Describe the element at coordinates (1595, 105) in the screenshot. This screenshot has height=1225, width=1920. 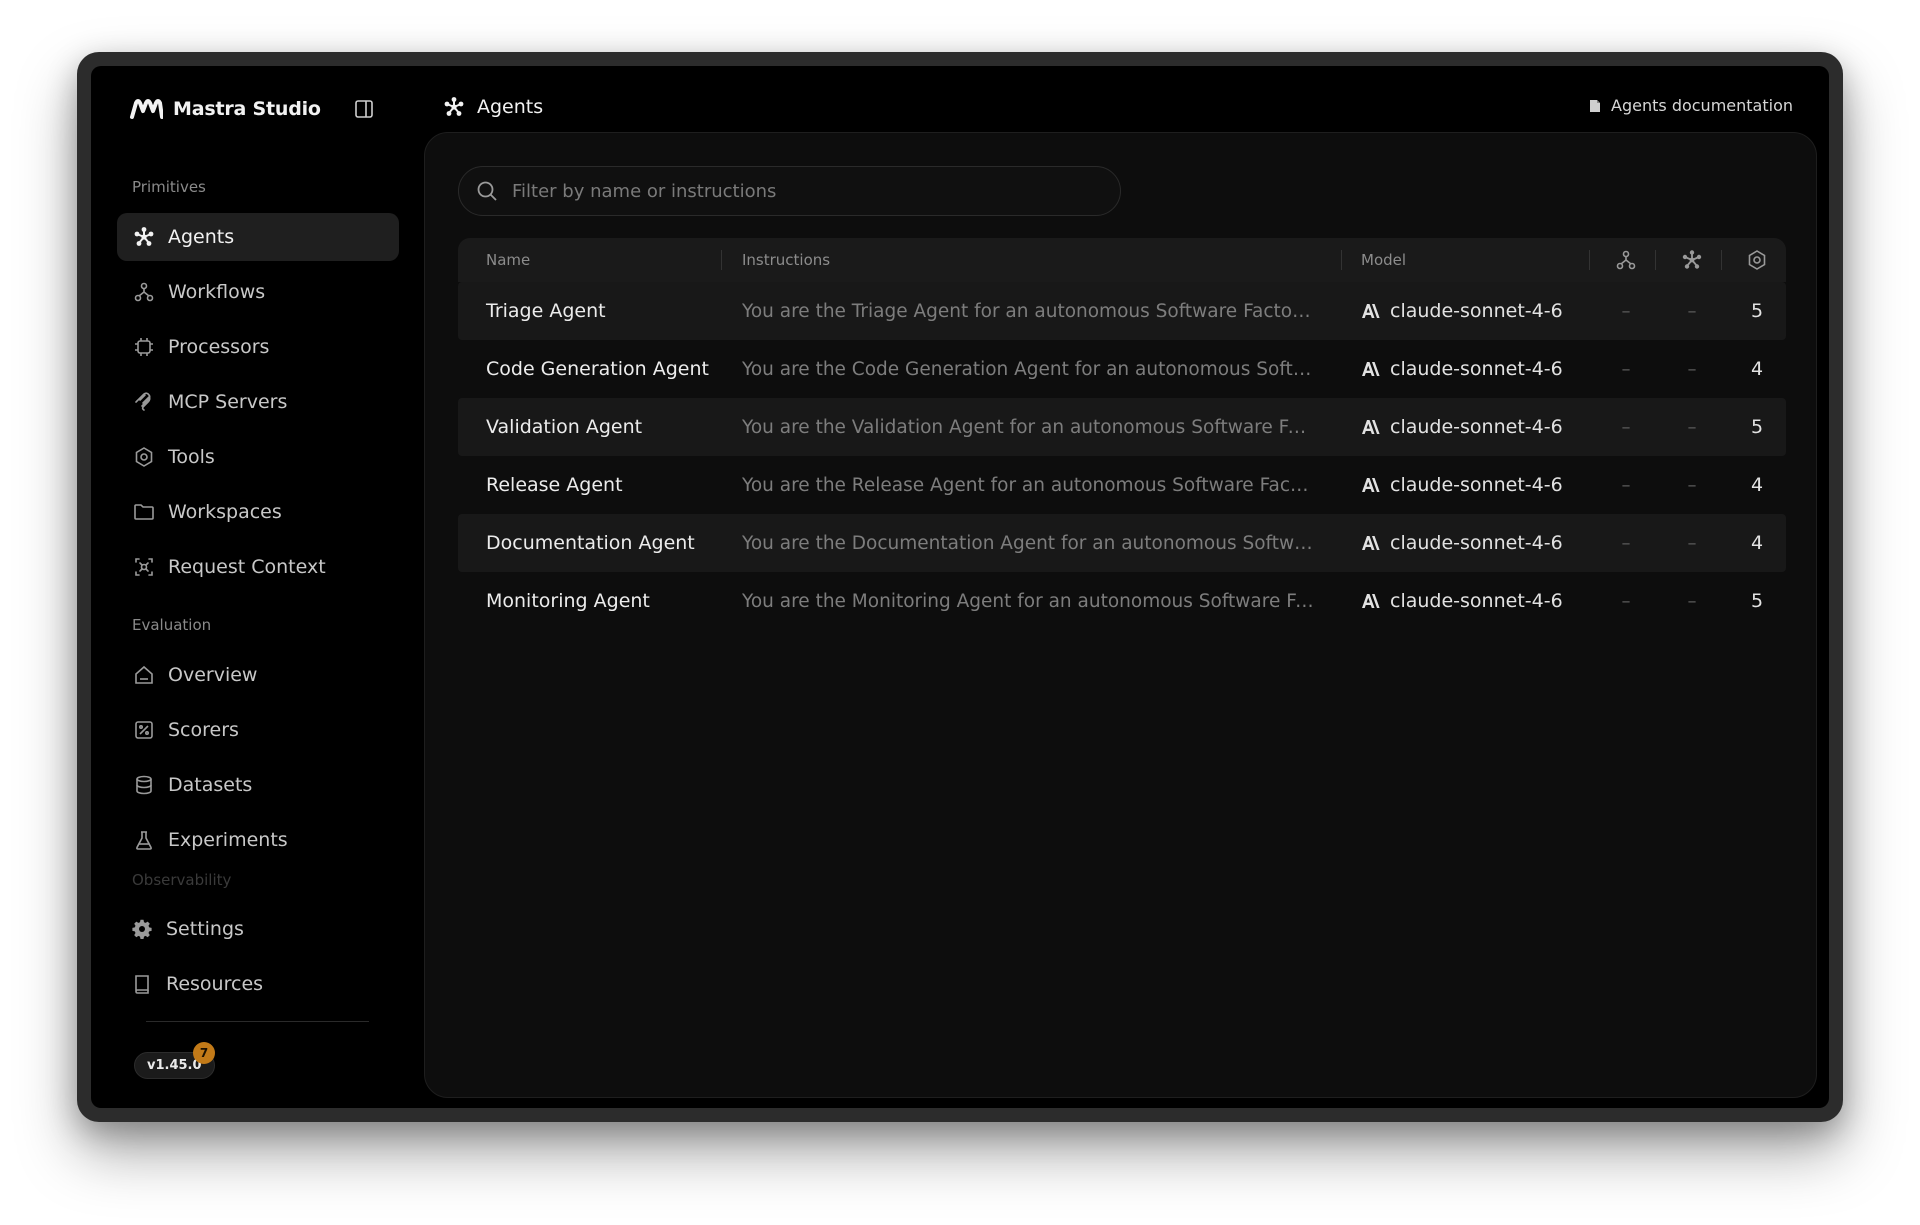
I see `document-icon` at that location.